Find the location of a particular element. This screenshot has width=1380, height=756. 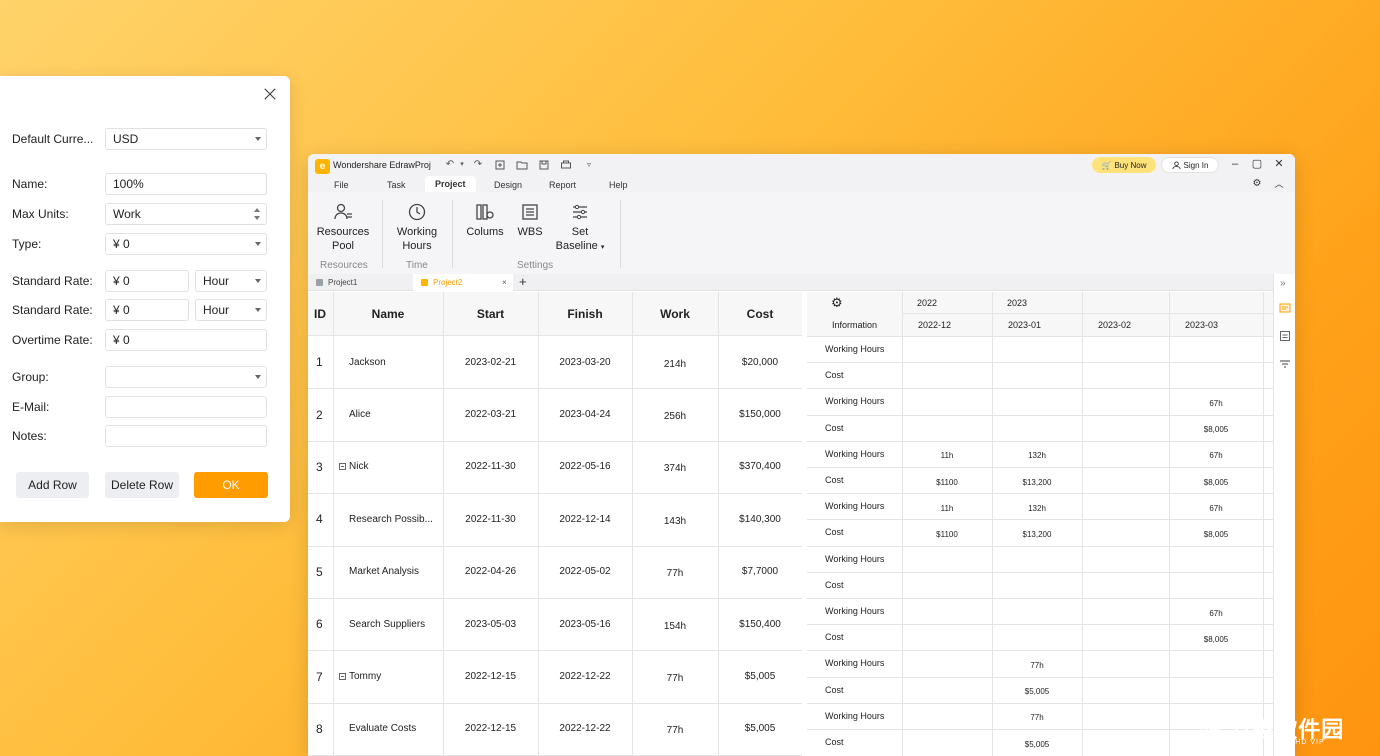

usage-settings-gear-icon: ⚙ is located at coordinates (837, 303).